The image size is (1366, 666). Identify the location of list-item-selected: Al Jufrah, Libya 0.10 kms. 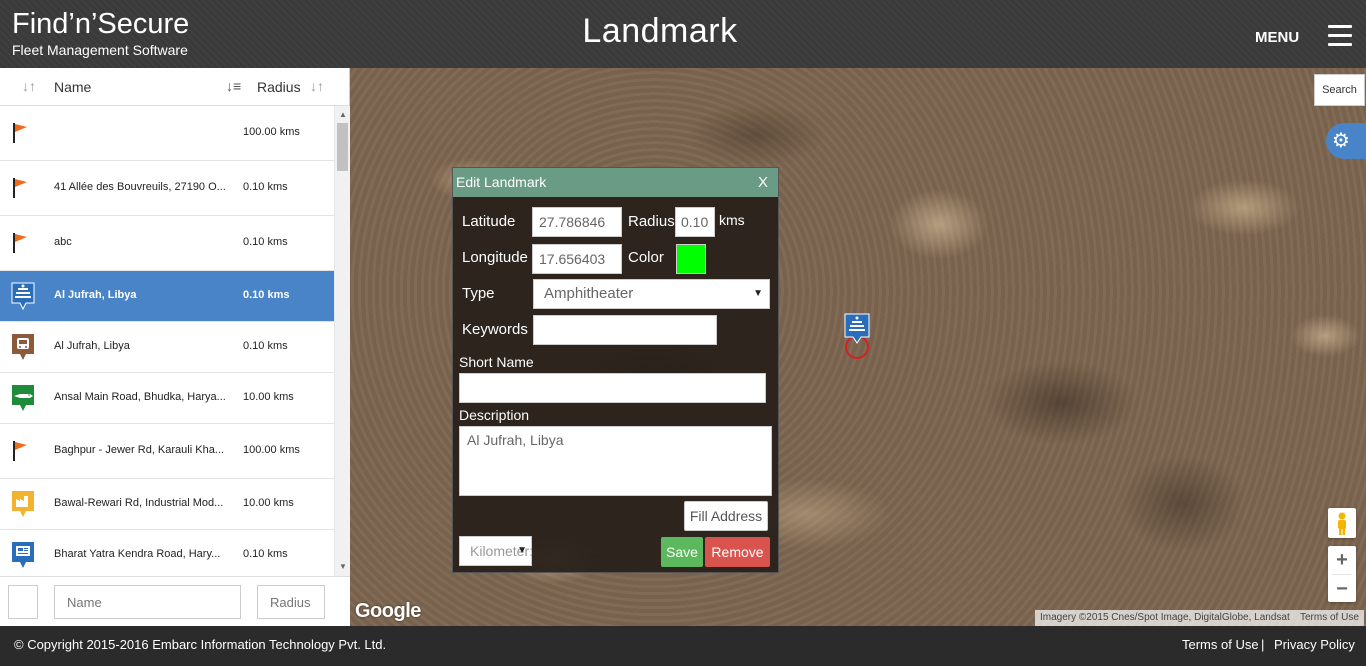
(167, 296).